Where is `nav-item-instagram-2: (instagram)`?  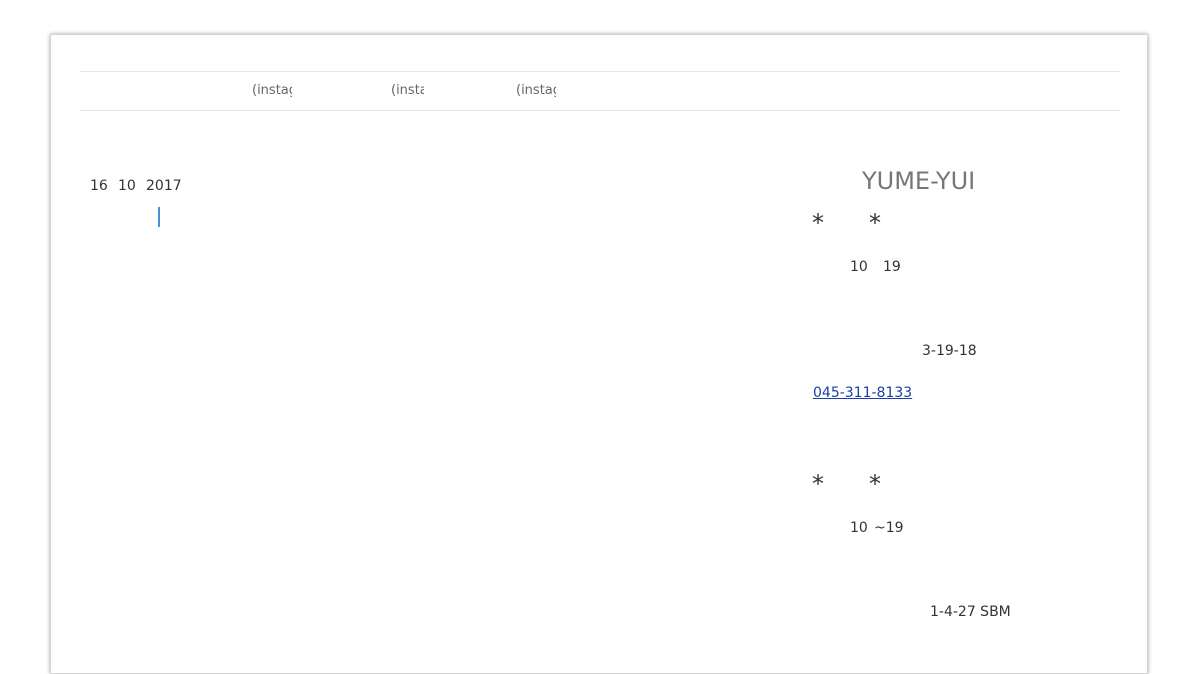 nav-item-instagram-2: (instagram) is located at coordinates (407, 91).